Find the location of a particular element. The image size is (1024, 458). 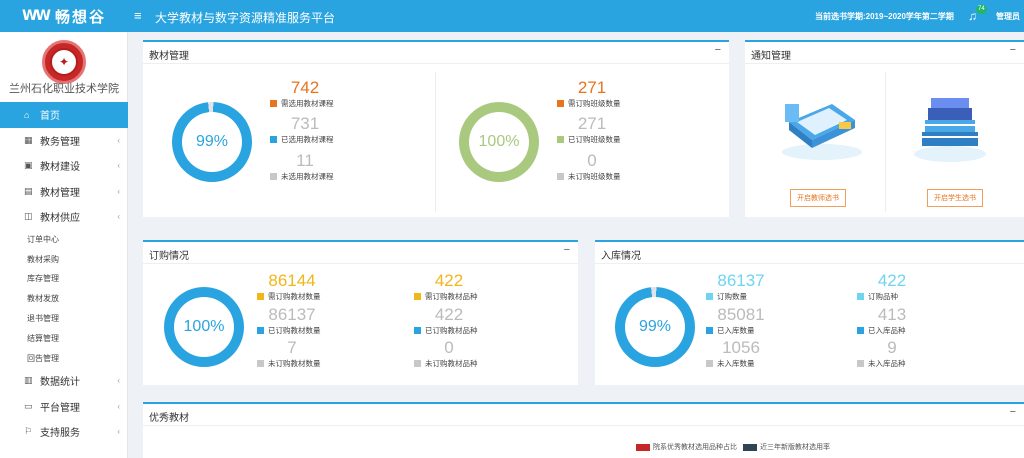

subnav-inventory: 库存管理 is located at coordinates (64, 279).